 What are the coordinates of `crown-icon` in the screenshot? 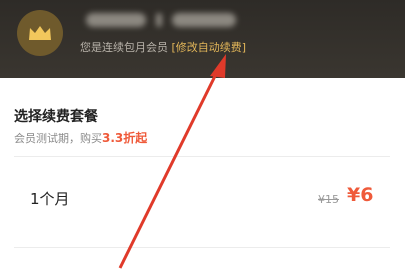 It's located at (40, 33).